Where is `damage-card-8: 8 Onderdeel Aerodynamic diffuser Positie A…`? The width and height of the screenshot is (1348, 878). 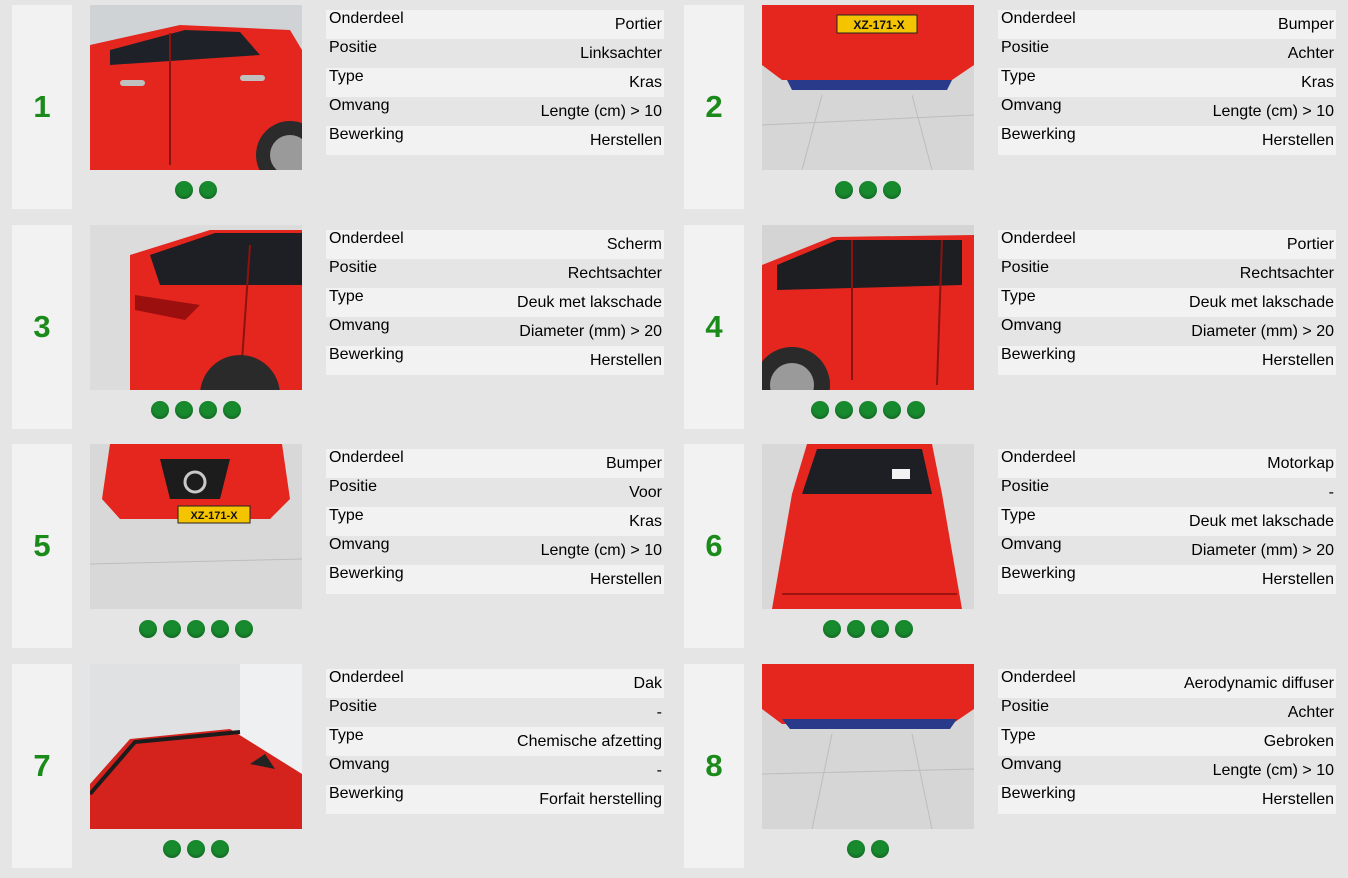 damage-card-8: 8 Onderdeel Aerodynamic diffuser Positie A… is located at coordinates (1015, 766).